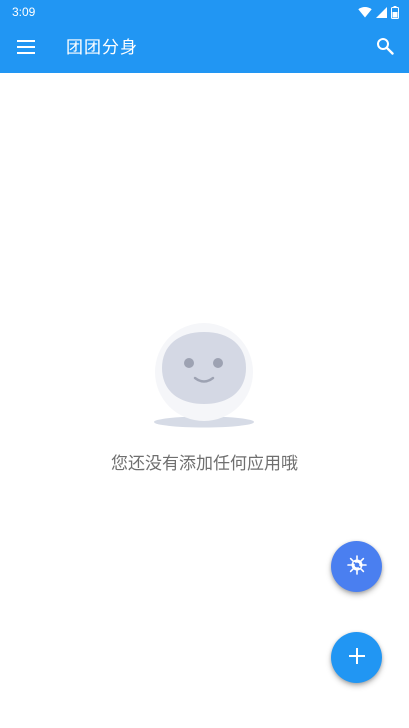  I want to click on search-icon, so click(385, 48).